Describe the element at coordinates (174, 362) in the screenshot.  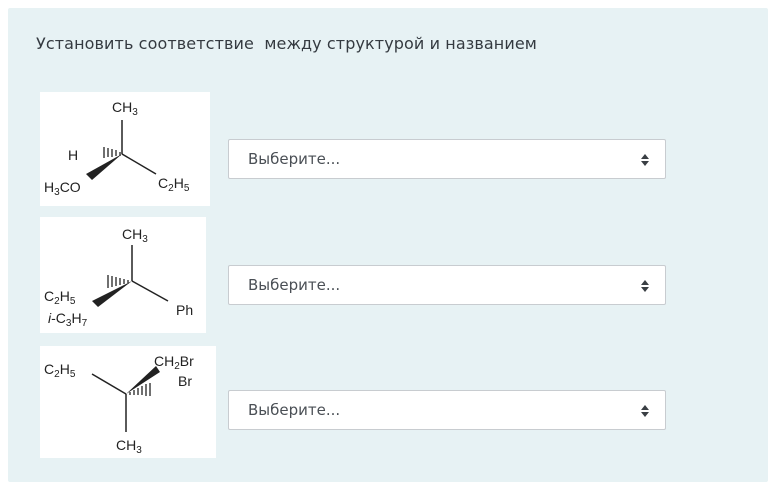
I see `label-ch2br: CH2Br` at that location.